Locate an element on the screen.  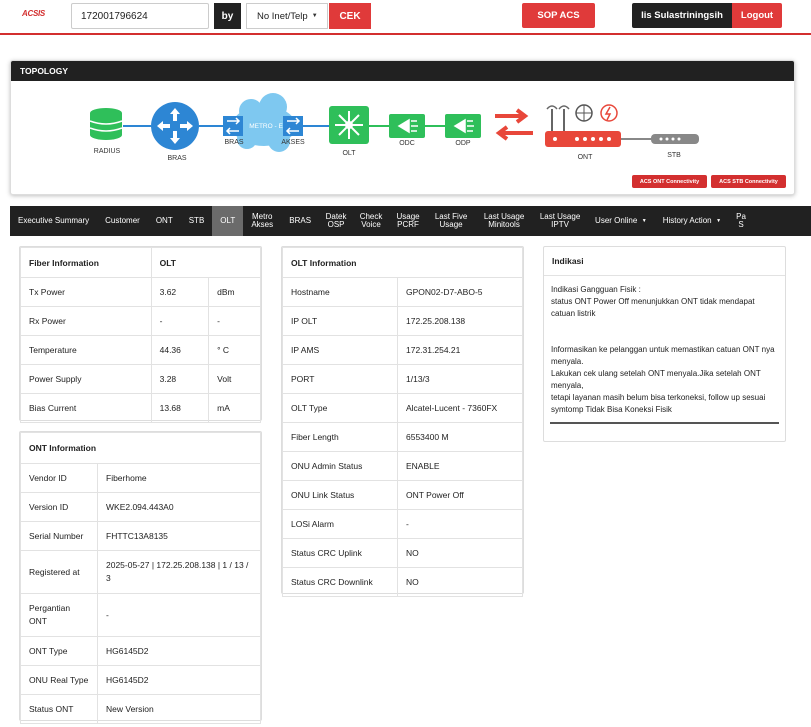
row-value: HG6145D2 is located at coordinates (179, 651).